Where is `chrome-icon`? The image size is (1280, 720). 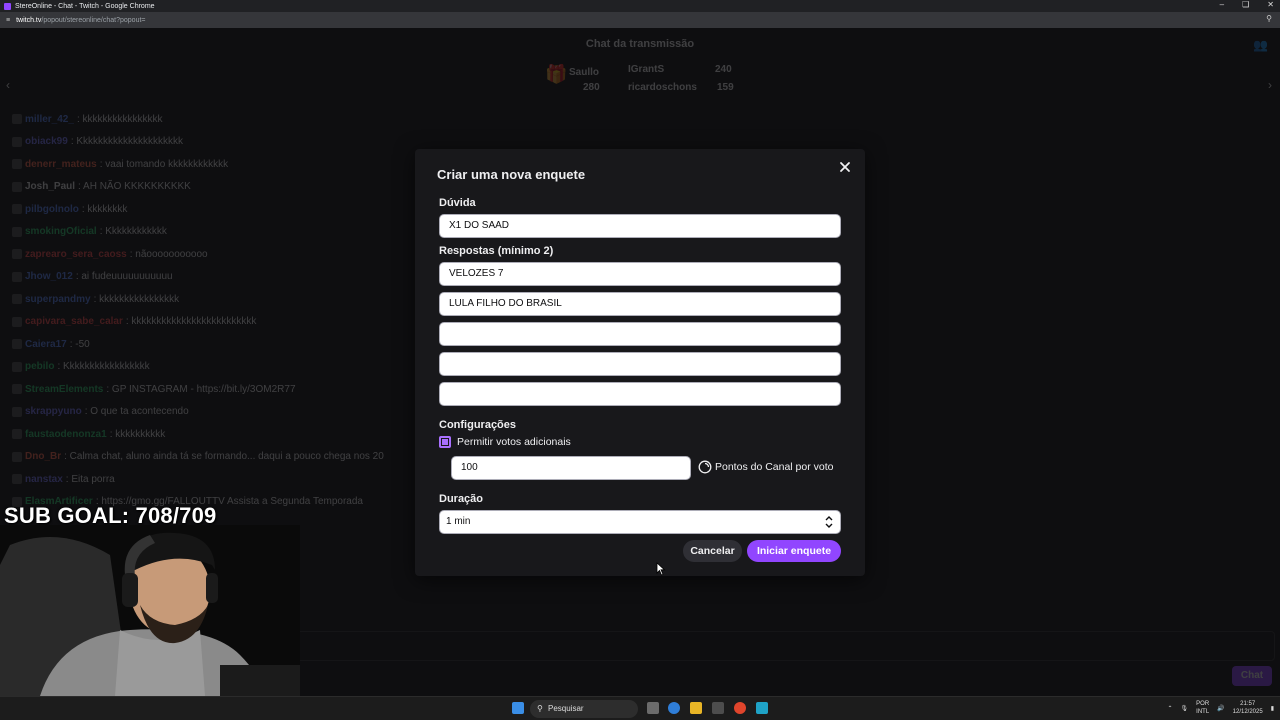
chrome-icon is located at coordinates (740, 708).